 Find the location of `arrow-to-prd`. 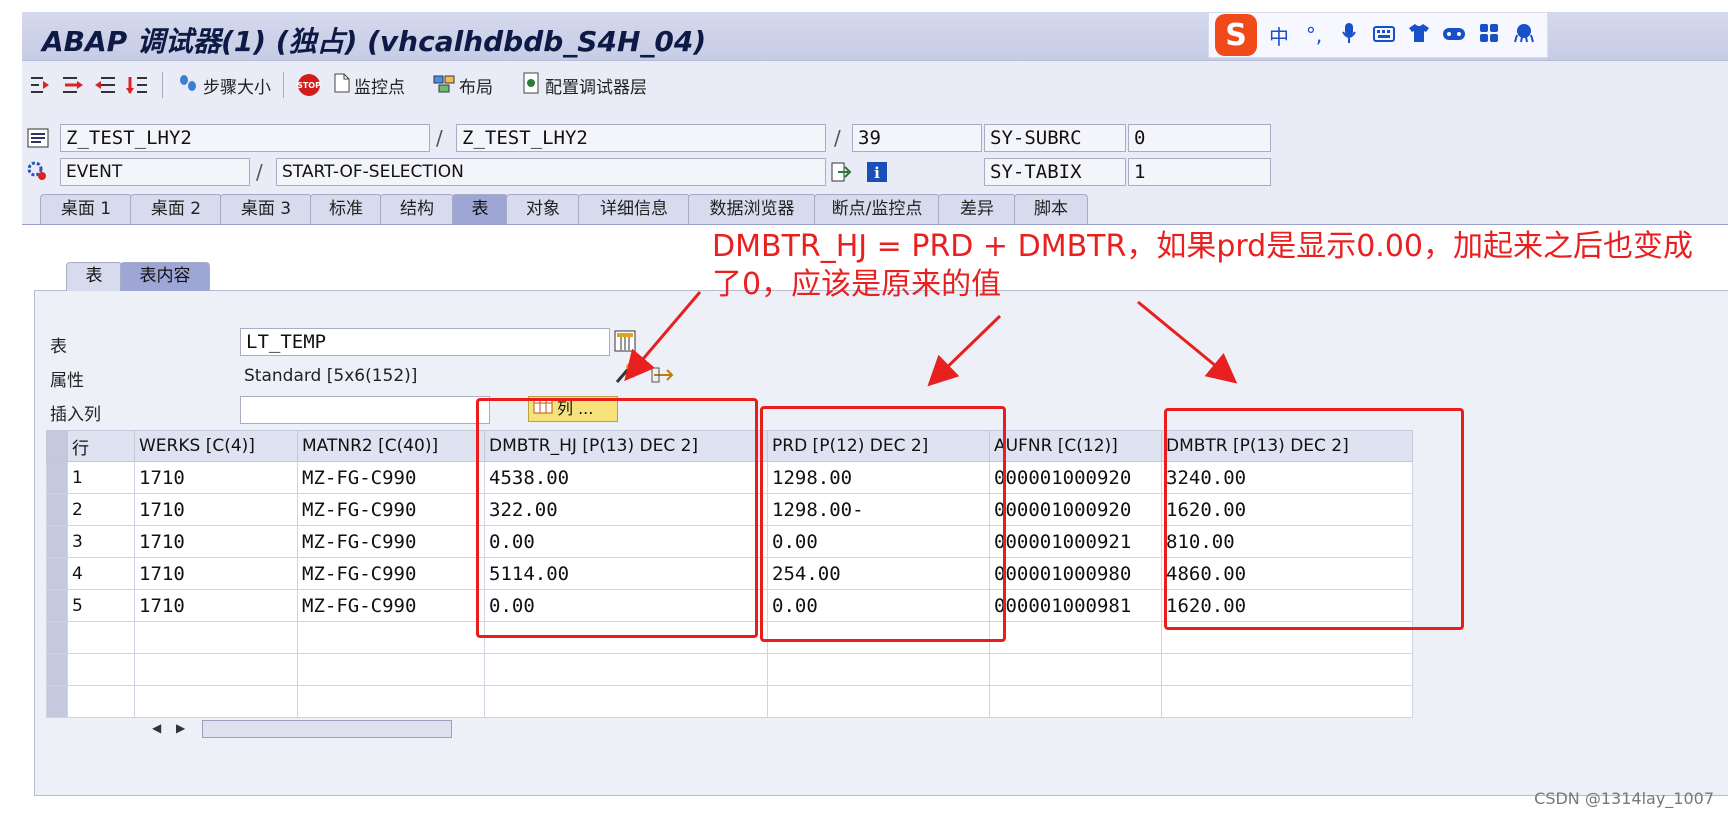

arrow-to-prd is located at coordinates (964, 350).